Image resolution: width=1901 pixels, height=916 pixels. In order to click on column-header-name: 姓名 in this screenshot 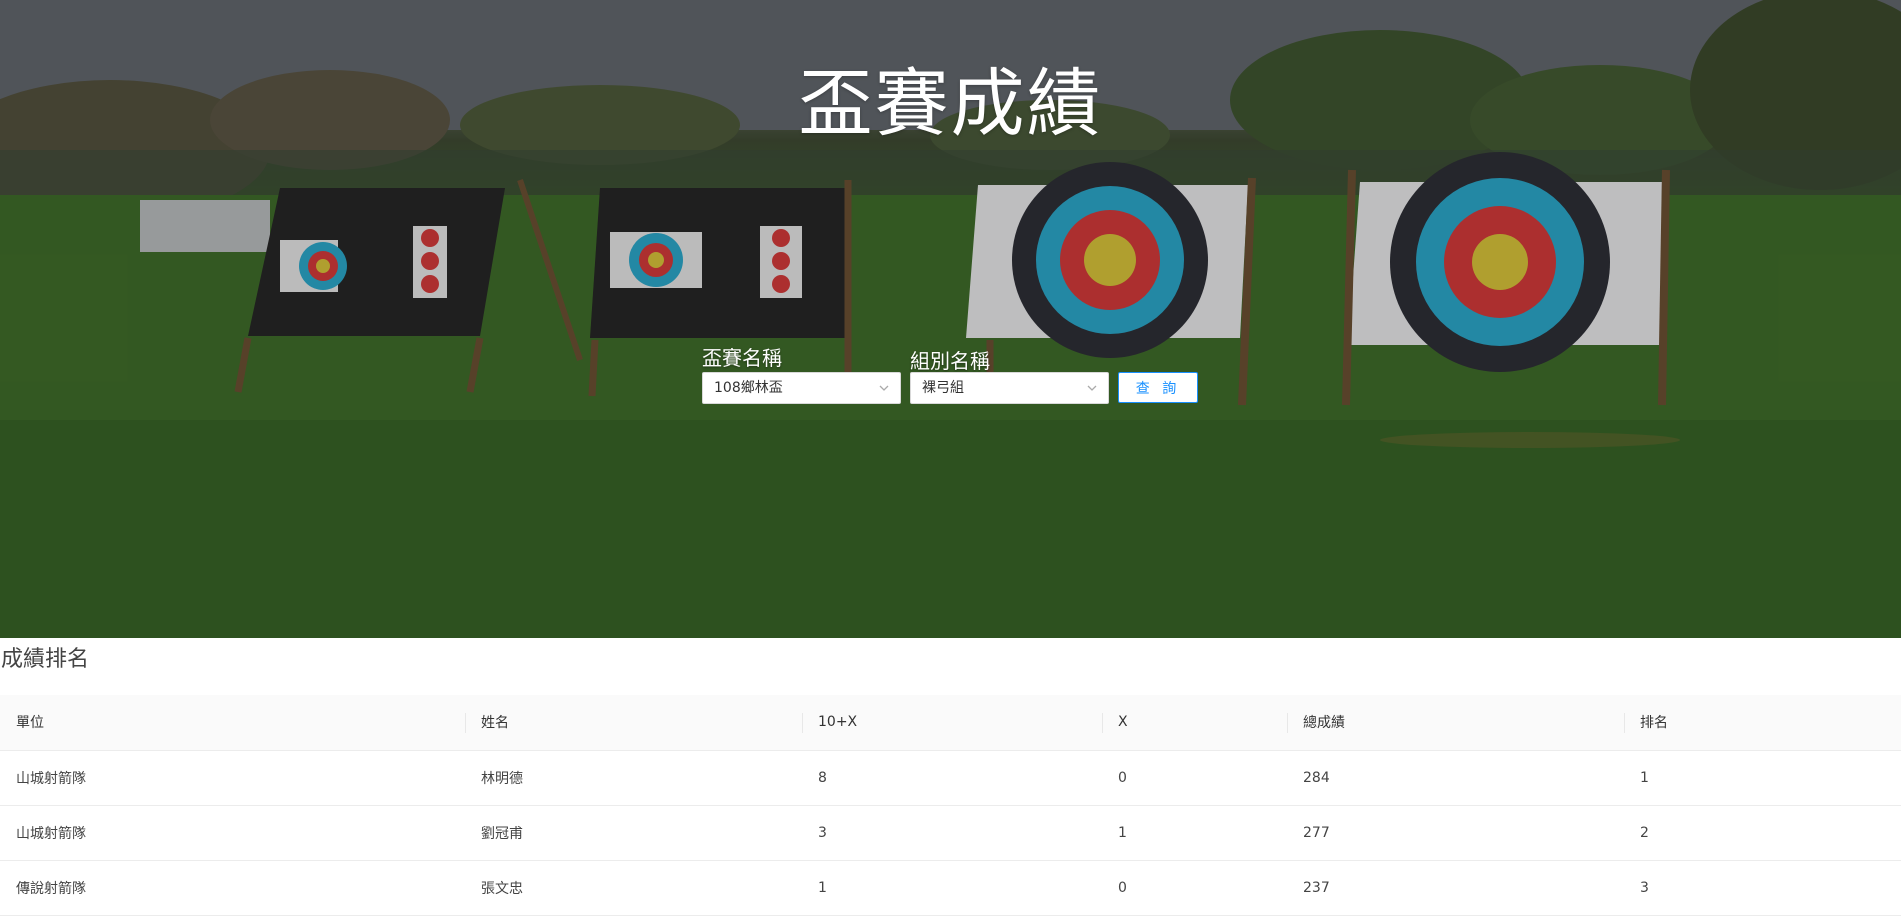, I will do `click(633, 723)`.